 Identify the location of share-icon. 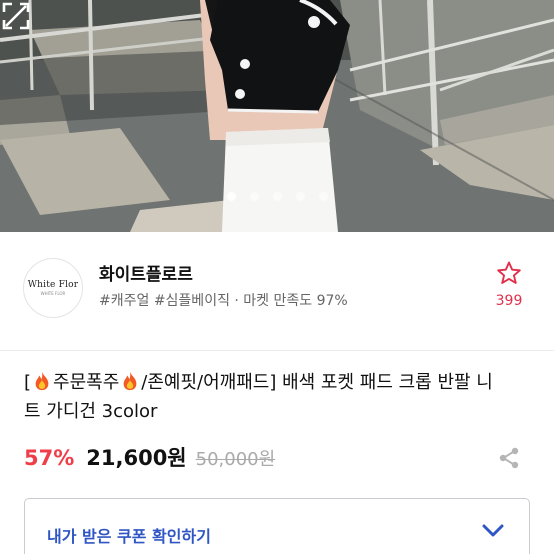
(509, 458).